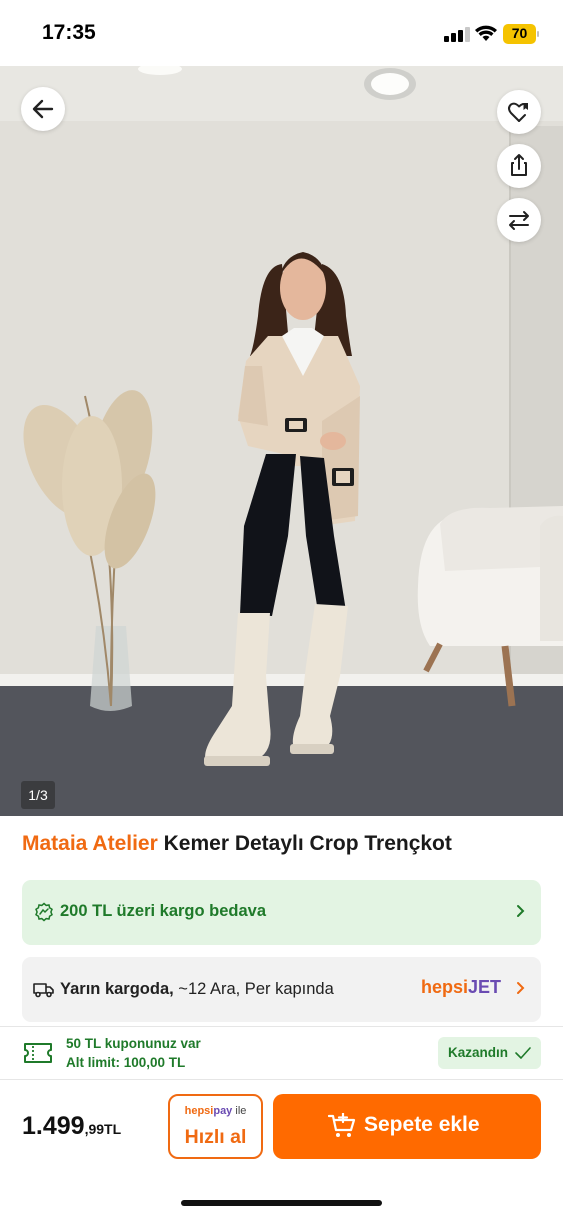  Describe the element at coordinates (38, 795) in the screenshot. I see `image-counter: 1/3` at that location.